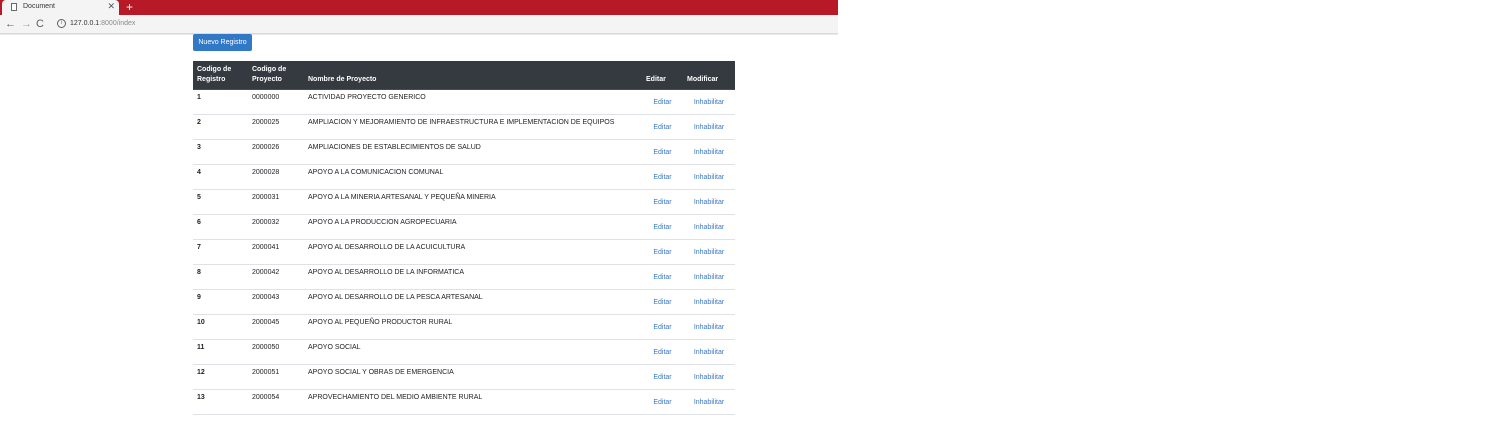 This screenshot has height=422, width=1500. Describe the element at coordinates (129, 7) in the screenshot. I see `new-tab-icon: +` at that location.